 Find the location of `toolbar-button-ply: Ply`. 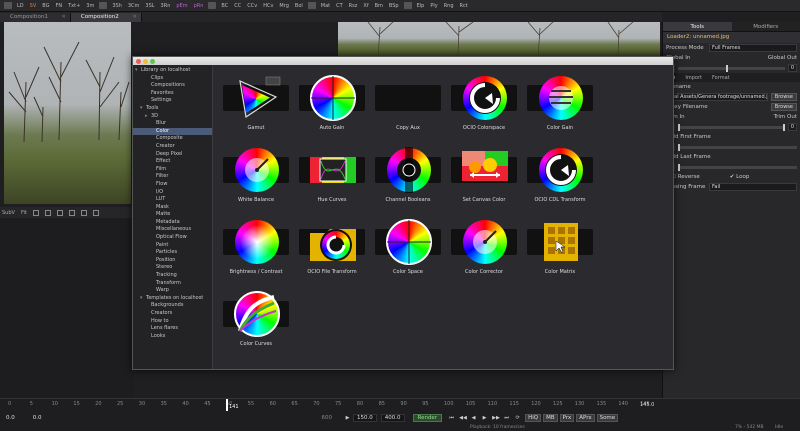

toolbar-button-ply: Ply is located at coordinates (433, 6).